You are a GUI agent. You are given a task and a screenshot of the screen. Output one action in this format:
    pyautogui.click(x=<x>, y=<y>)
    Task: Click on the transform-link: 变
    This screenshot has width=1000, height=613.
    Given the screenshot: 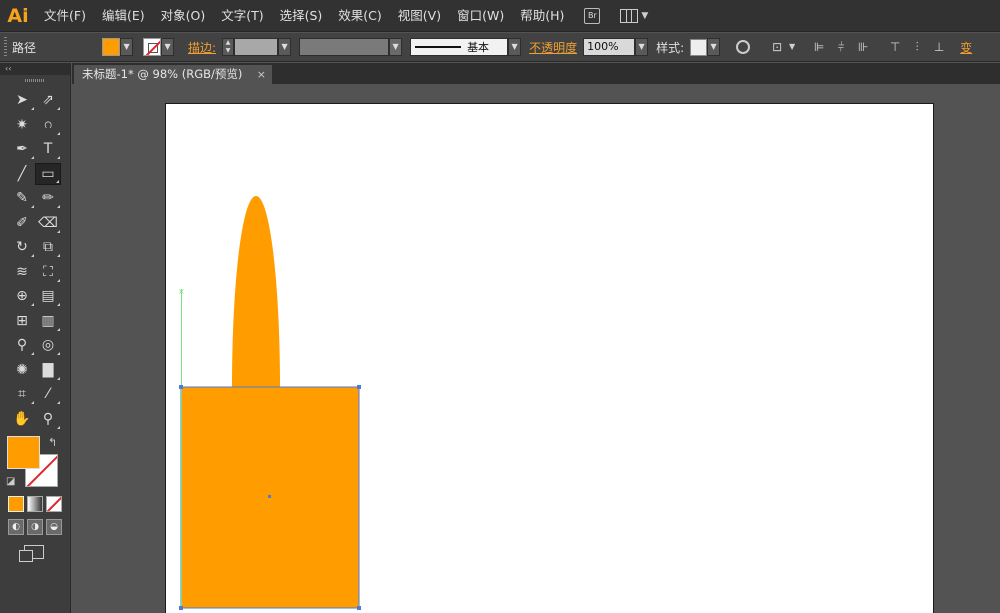 What is the action you would take?
    pyautogui.click(x=966, y=47)
    